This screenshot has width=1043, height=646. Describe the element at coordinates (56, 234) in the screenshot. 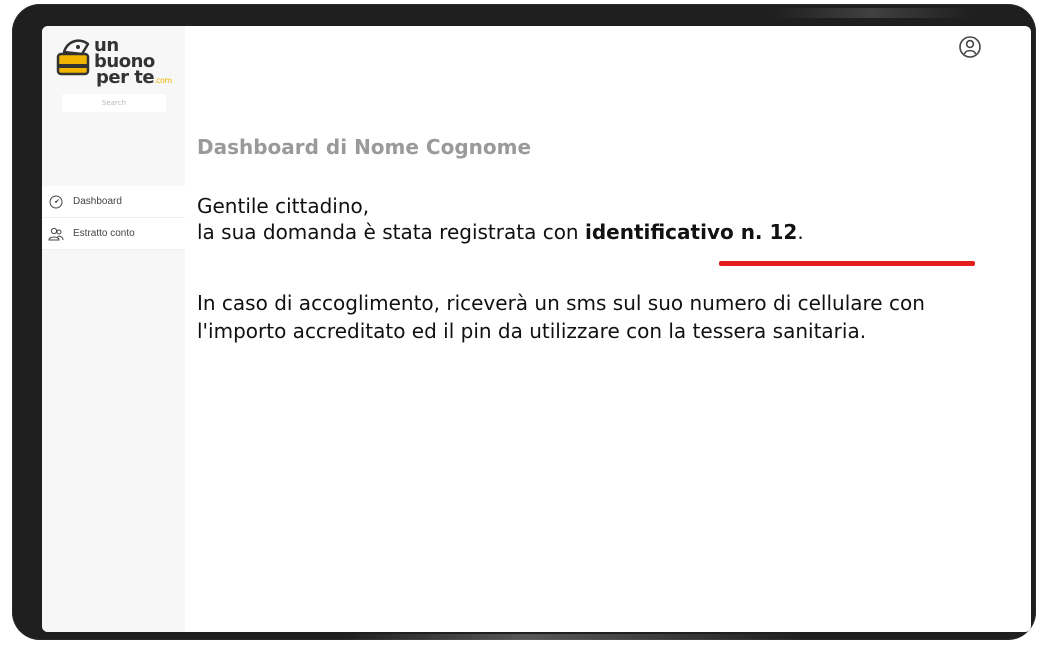

I see `people-icon` at that location.